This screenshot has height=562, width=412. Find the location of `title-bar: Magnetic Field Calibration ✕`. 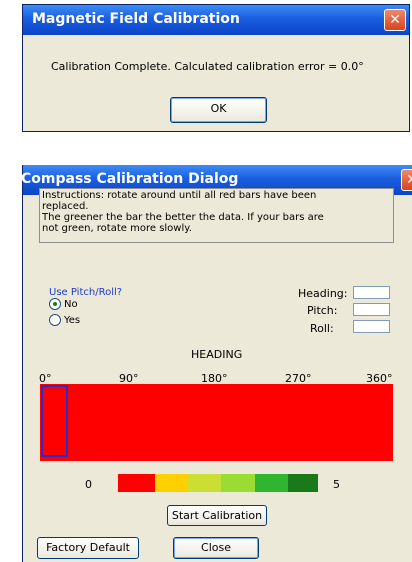

title-bar: Magnetic Field Calibration ✕ is located at coordinates (216, 20).